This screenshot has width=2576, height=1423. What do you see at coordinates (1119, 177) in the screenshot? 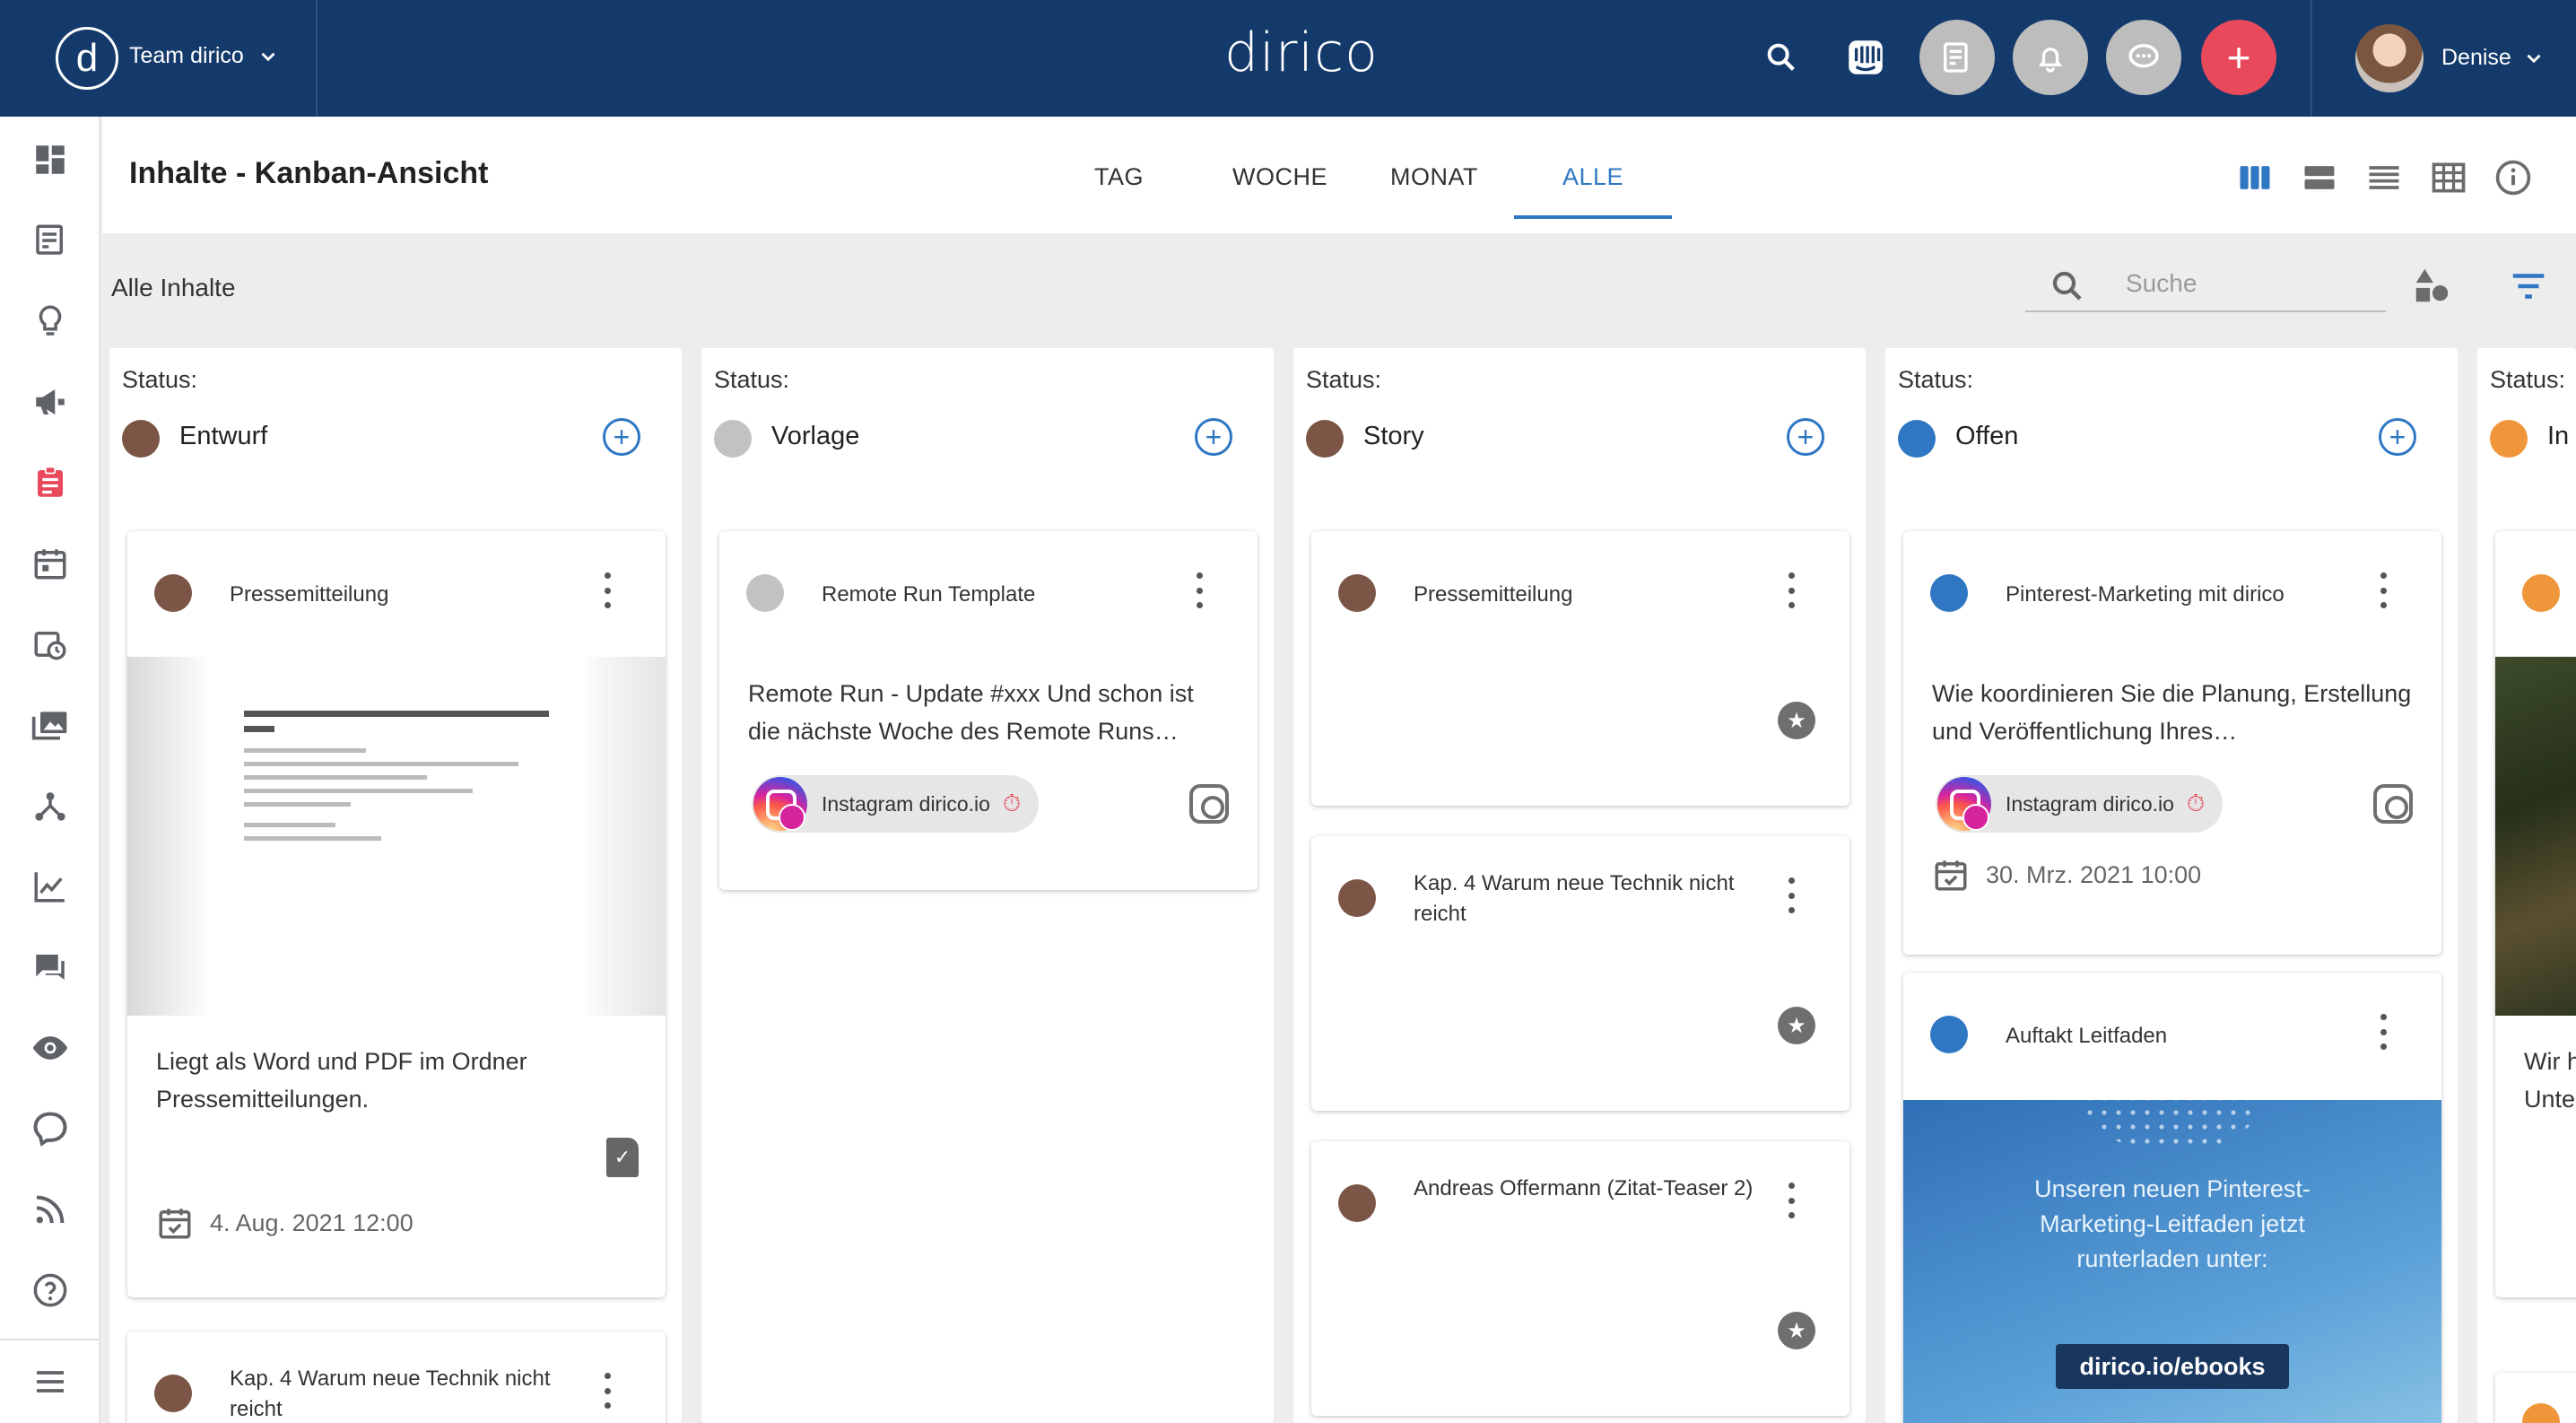
I see `tab-tag: TAG` at bounding box center [1119, 177].